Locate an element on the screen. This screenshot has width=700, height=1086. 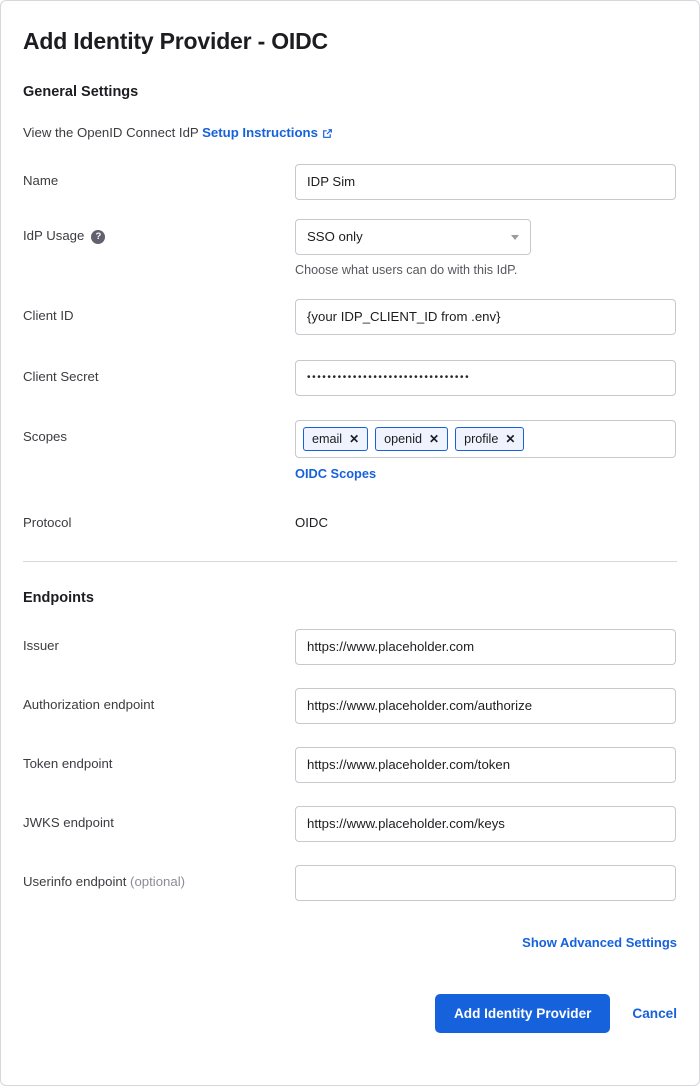
scopes-input: email ✕ openid ✕ profile ✕ is located at coordinates (485, 439).